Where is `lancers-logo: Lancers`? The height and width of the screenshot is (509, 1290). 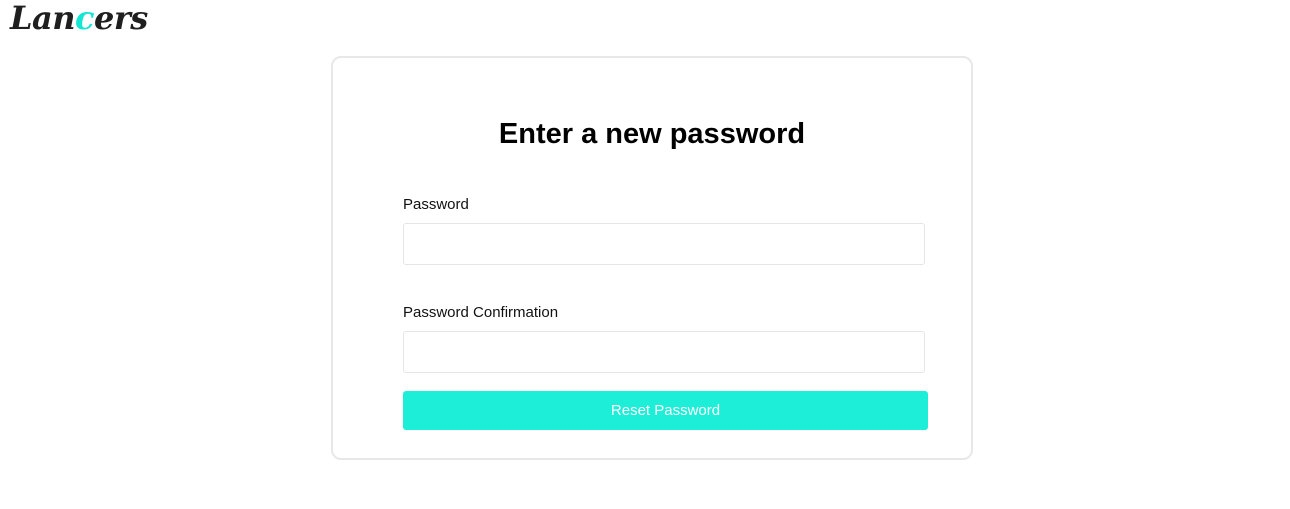 lancers-logo: Lancers is located at coordinates (79, 18).